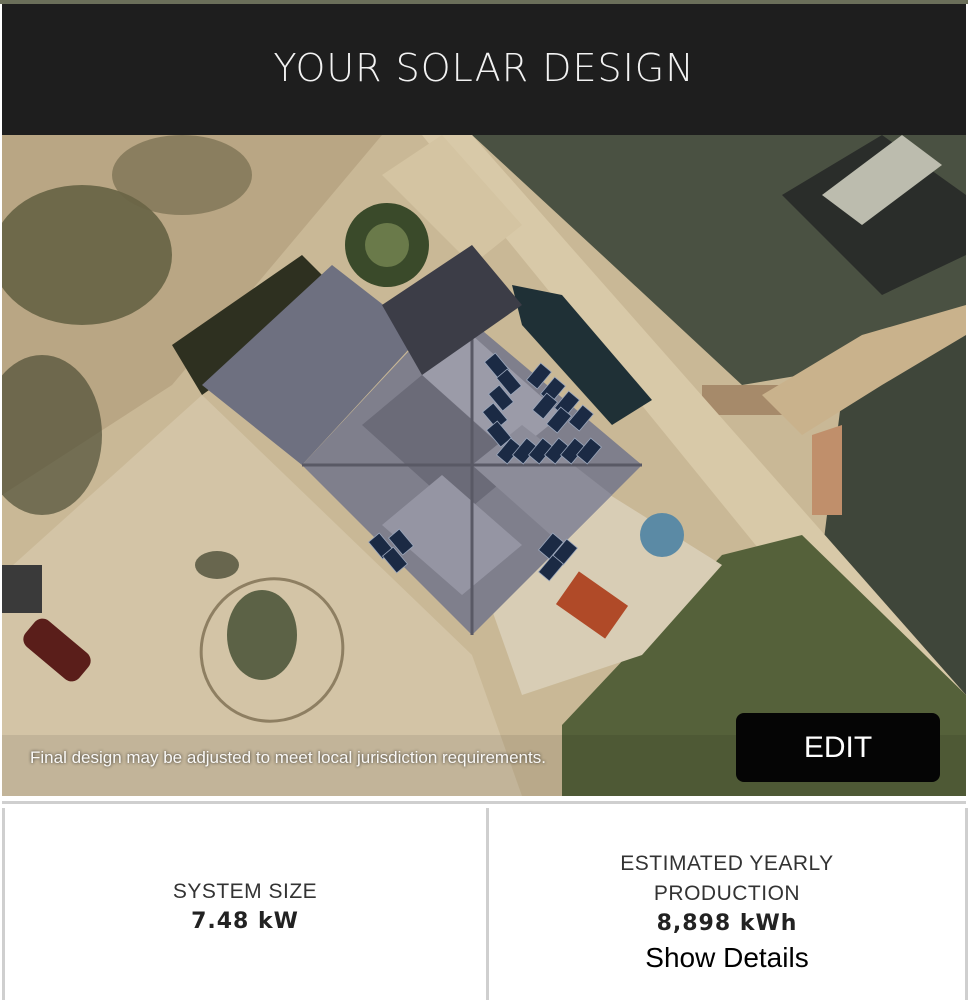  What do you see at coordinates (726, 958) in the screenshot?
I see `show-details-link: Show Details` at bounding box center [726, 958].